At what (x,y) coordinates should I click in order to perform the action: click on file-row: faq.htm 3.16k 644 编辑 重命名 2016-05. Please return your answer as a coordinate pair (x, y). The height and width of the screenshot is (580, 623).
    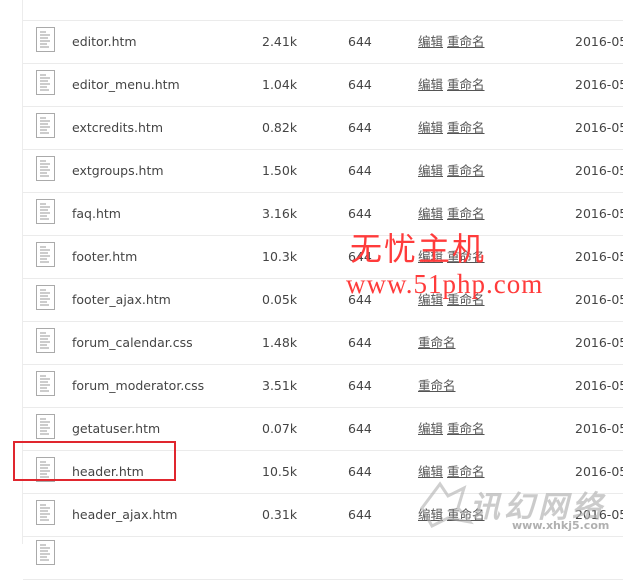
    Looking at the image, I should click on (323, 214).